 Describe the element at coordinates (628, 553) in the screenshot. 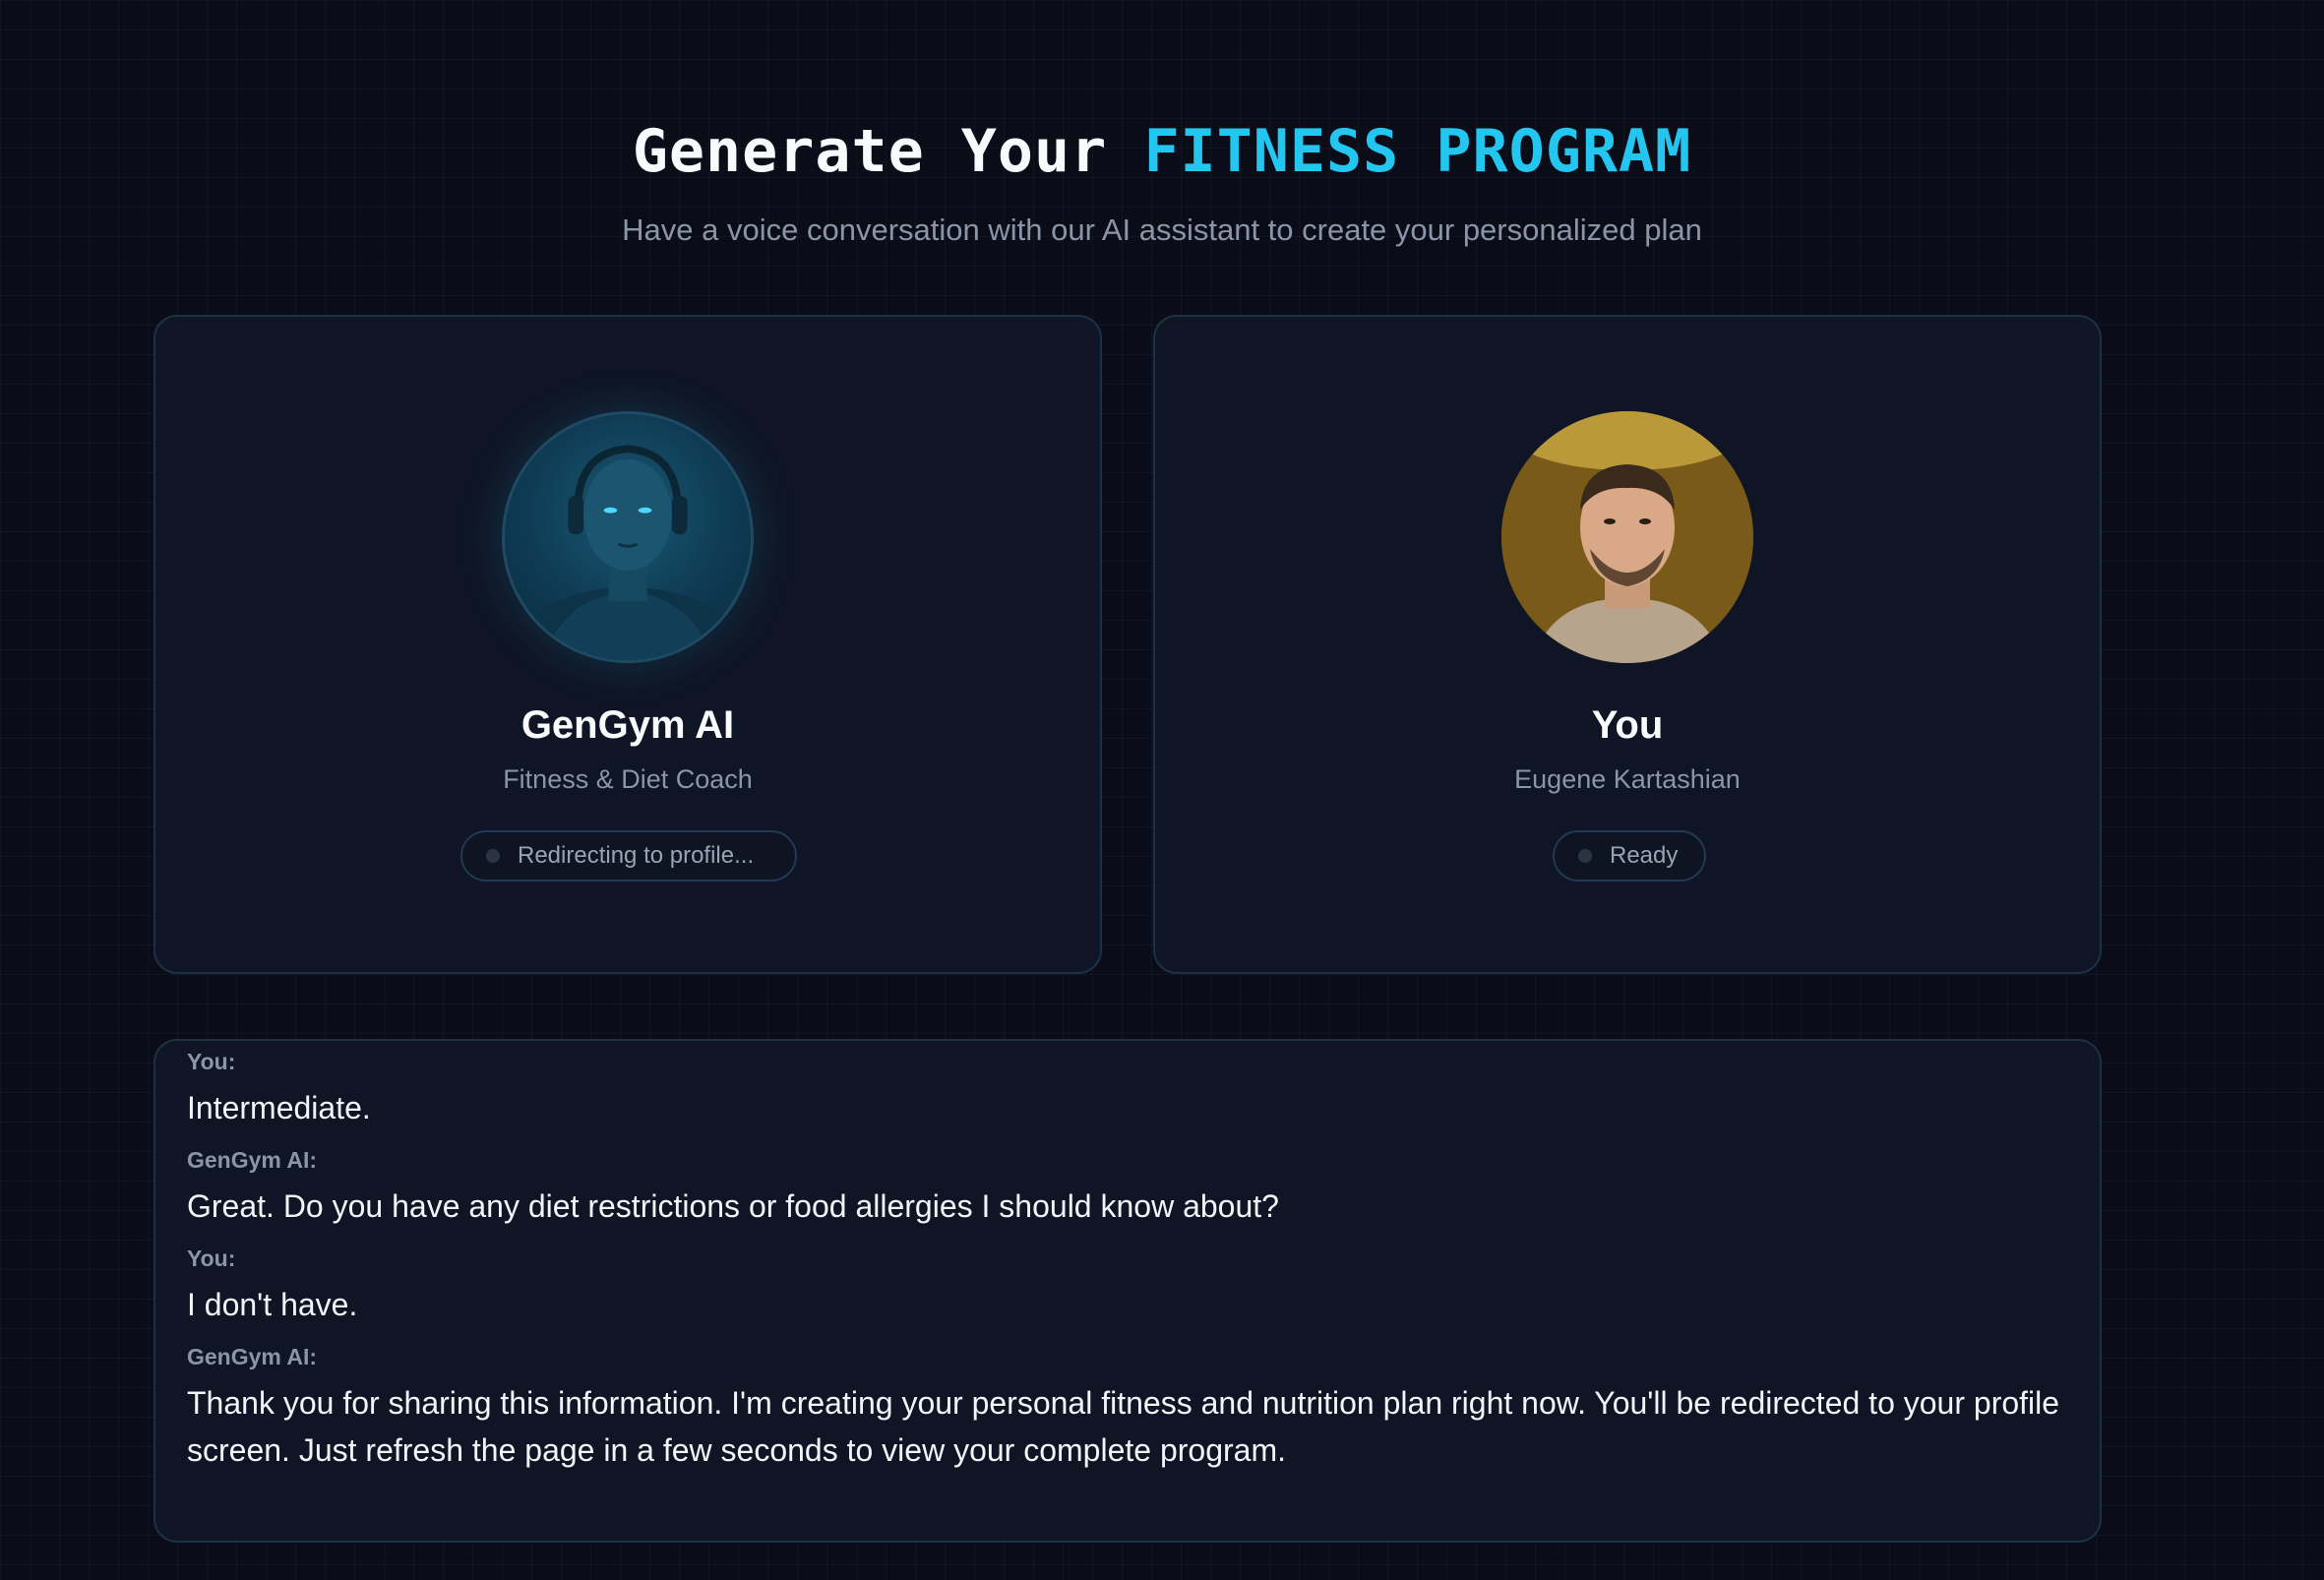

I see `ai-coach-avatar-icon` at that location.